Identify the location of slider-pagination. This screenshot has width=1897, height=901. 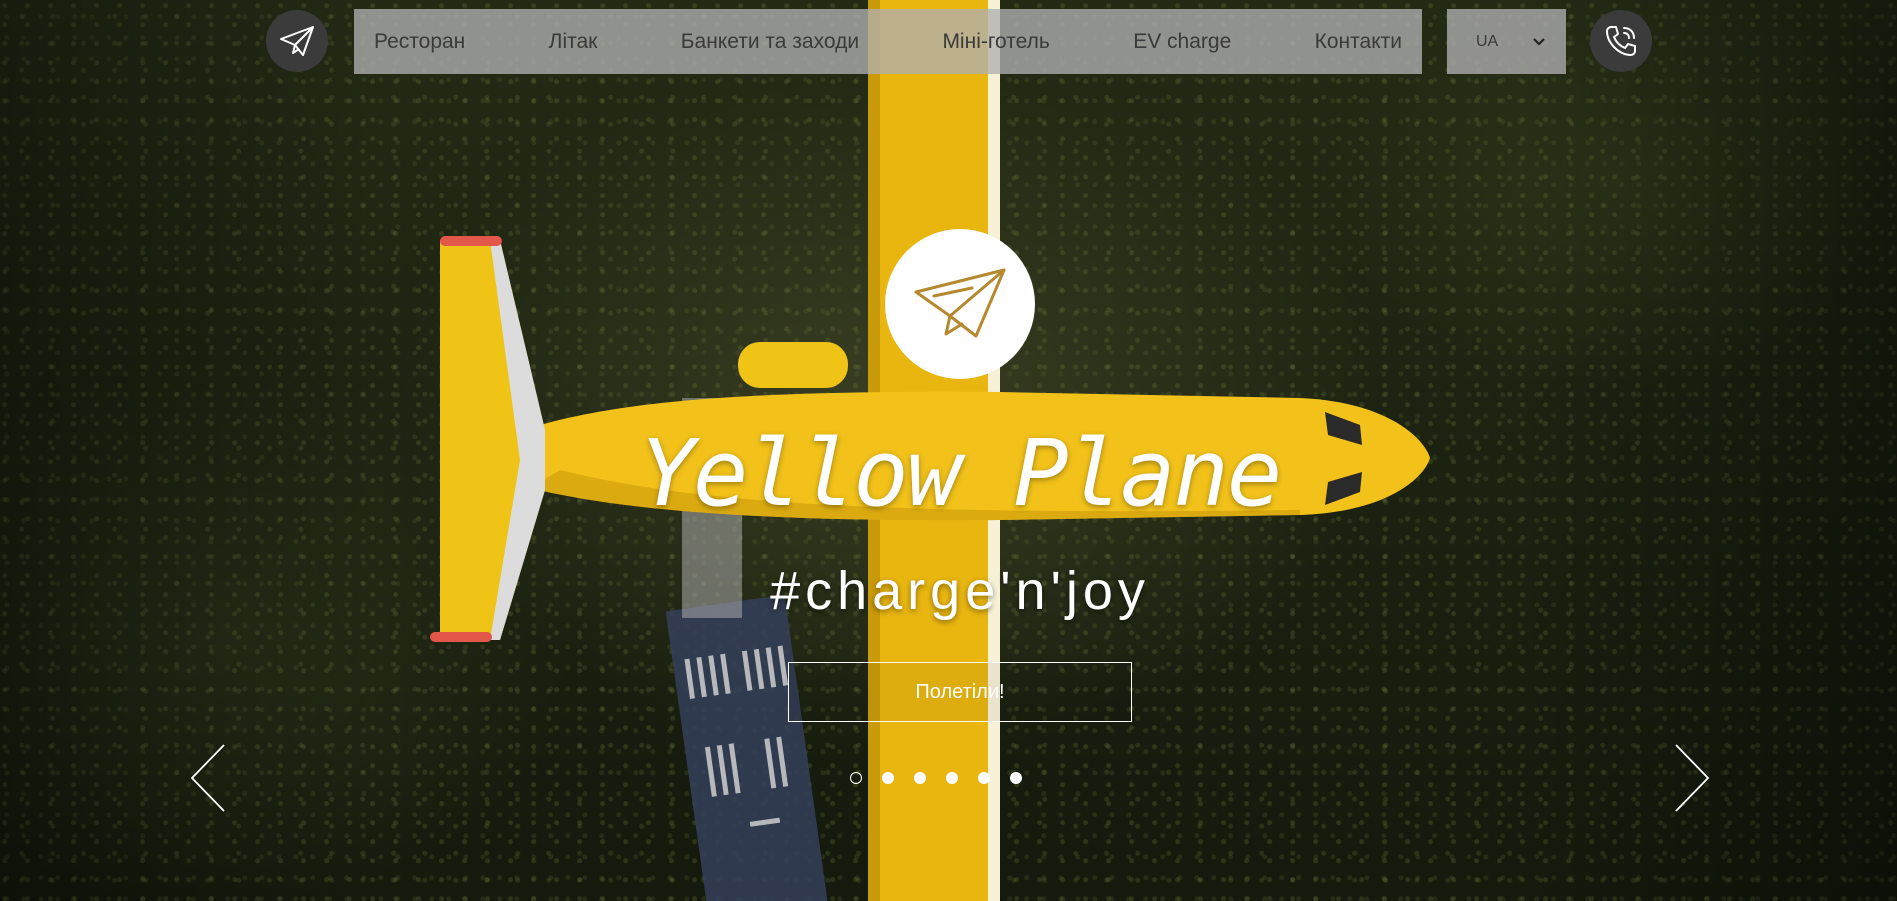
(950, 778).